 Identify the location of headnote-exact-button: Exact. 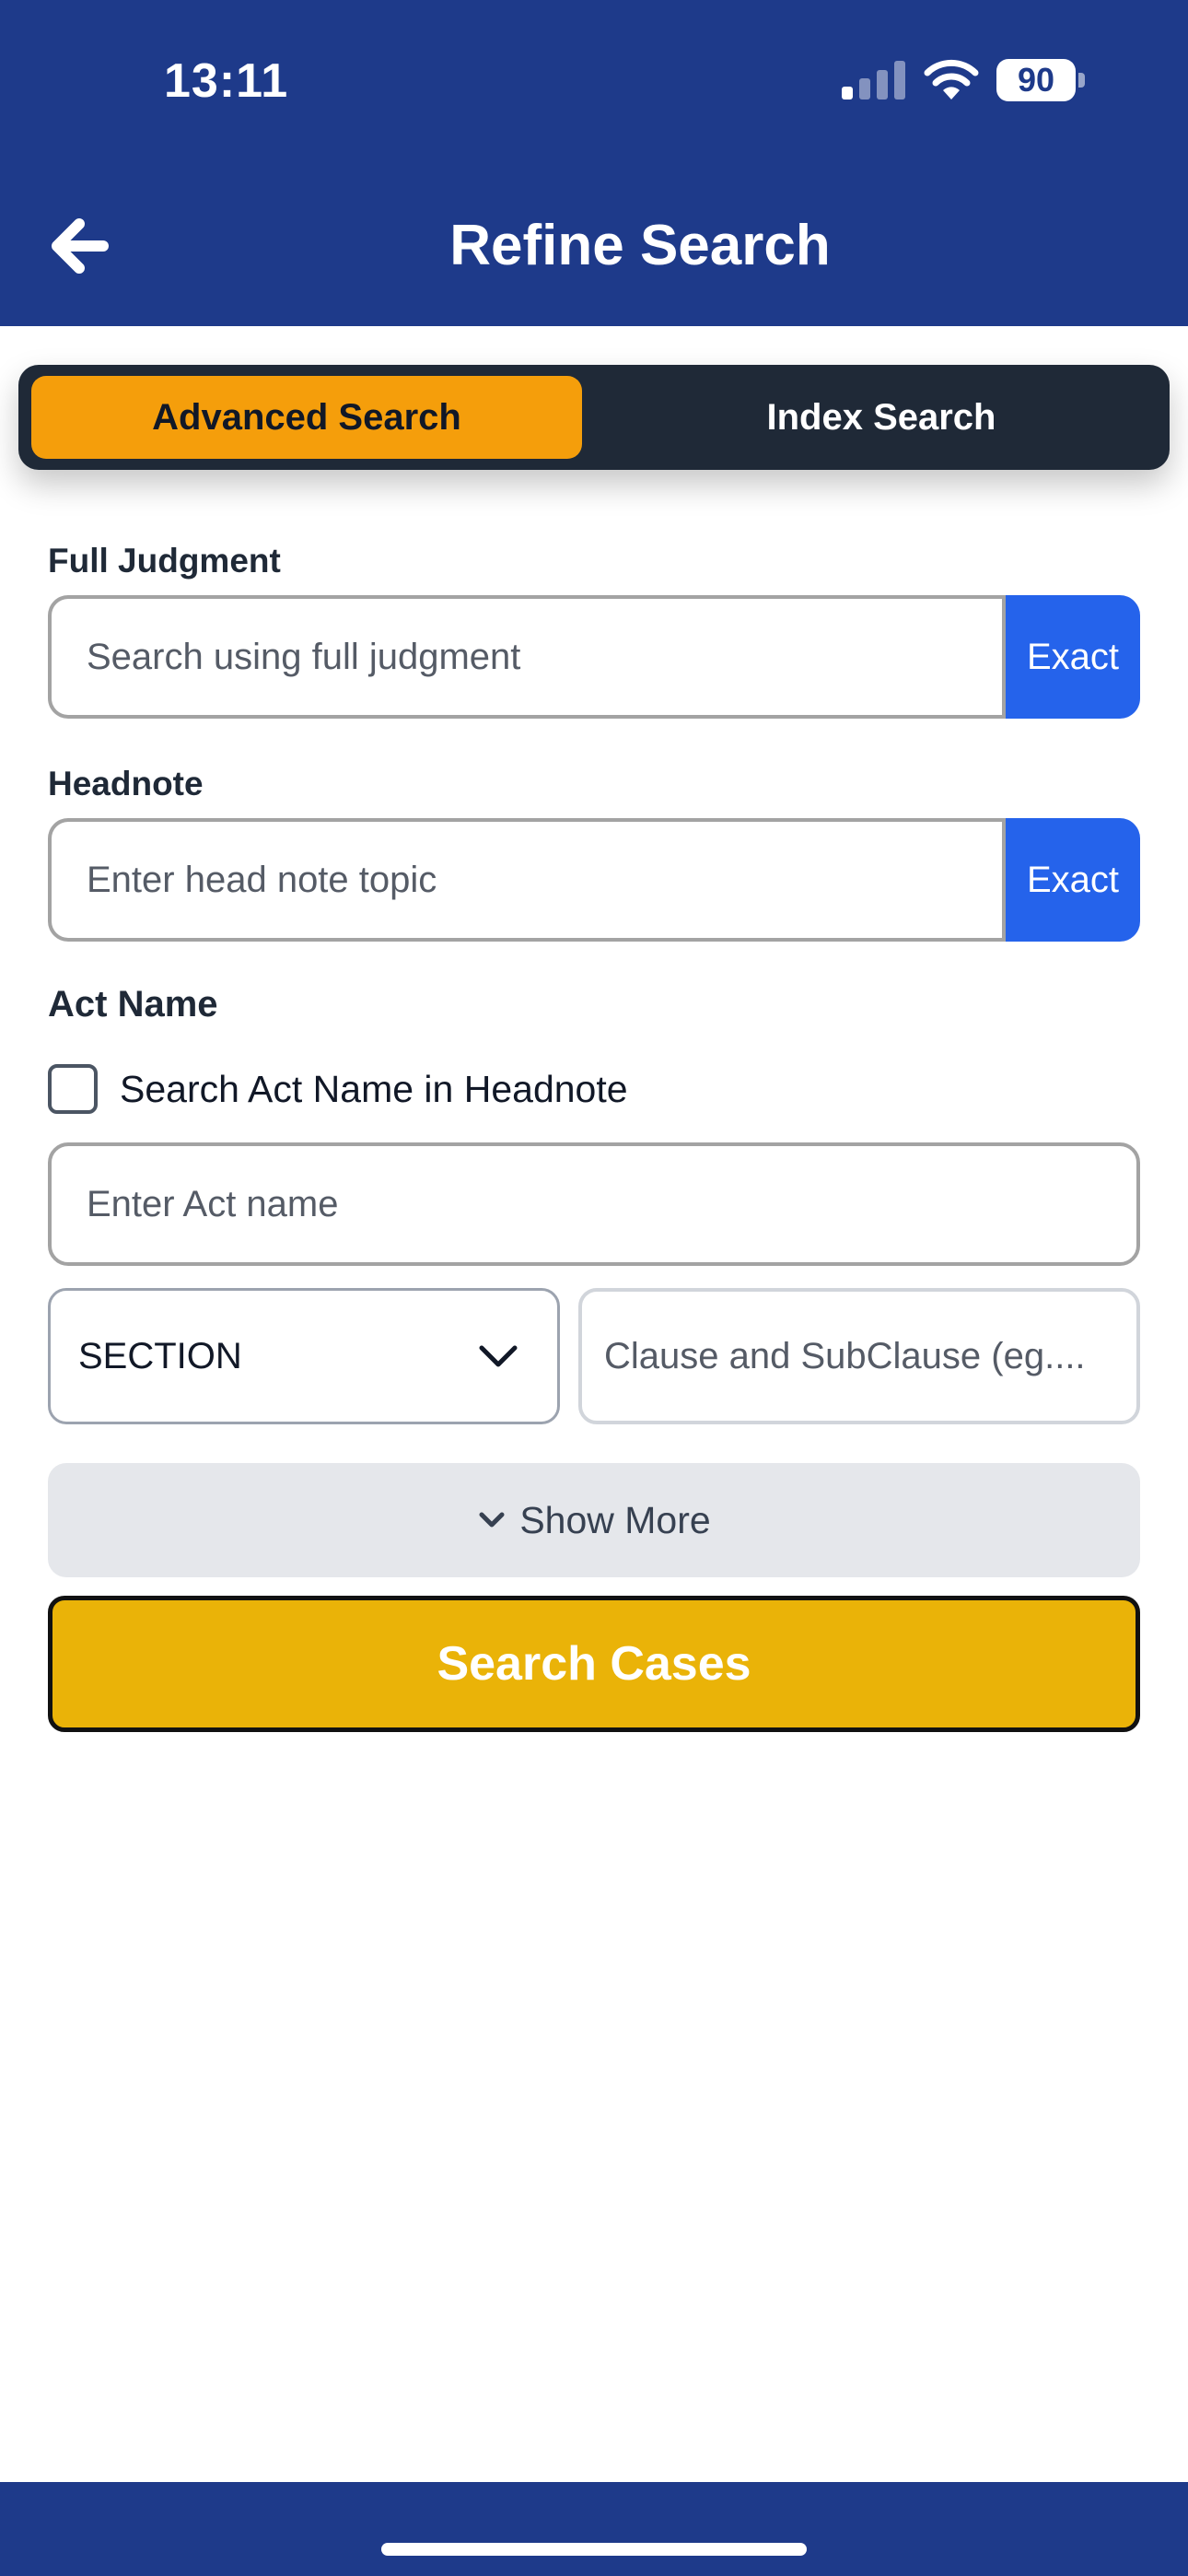
(1071, 880).